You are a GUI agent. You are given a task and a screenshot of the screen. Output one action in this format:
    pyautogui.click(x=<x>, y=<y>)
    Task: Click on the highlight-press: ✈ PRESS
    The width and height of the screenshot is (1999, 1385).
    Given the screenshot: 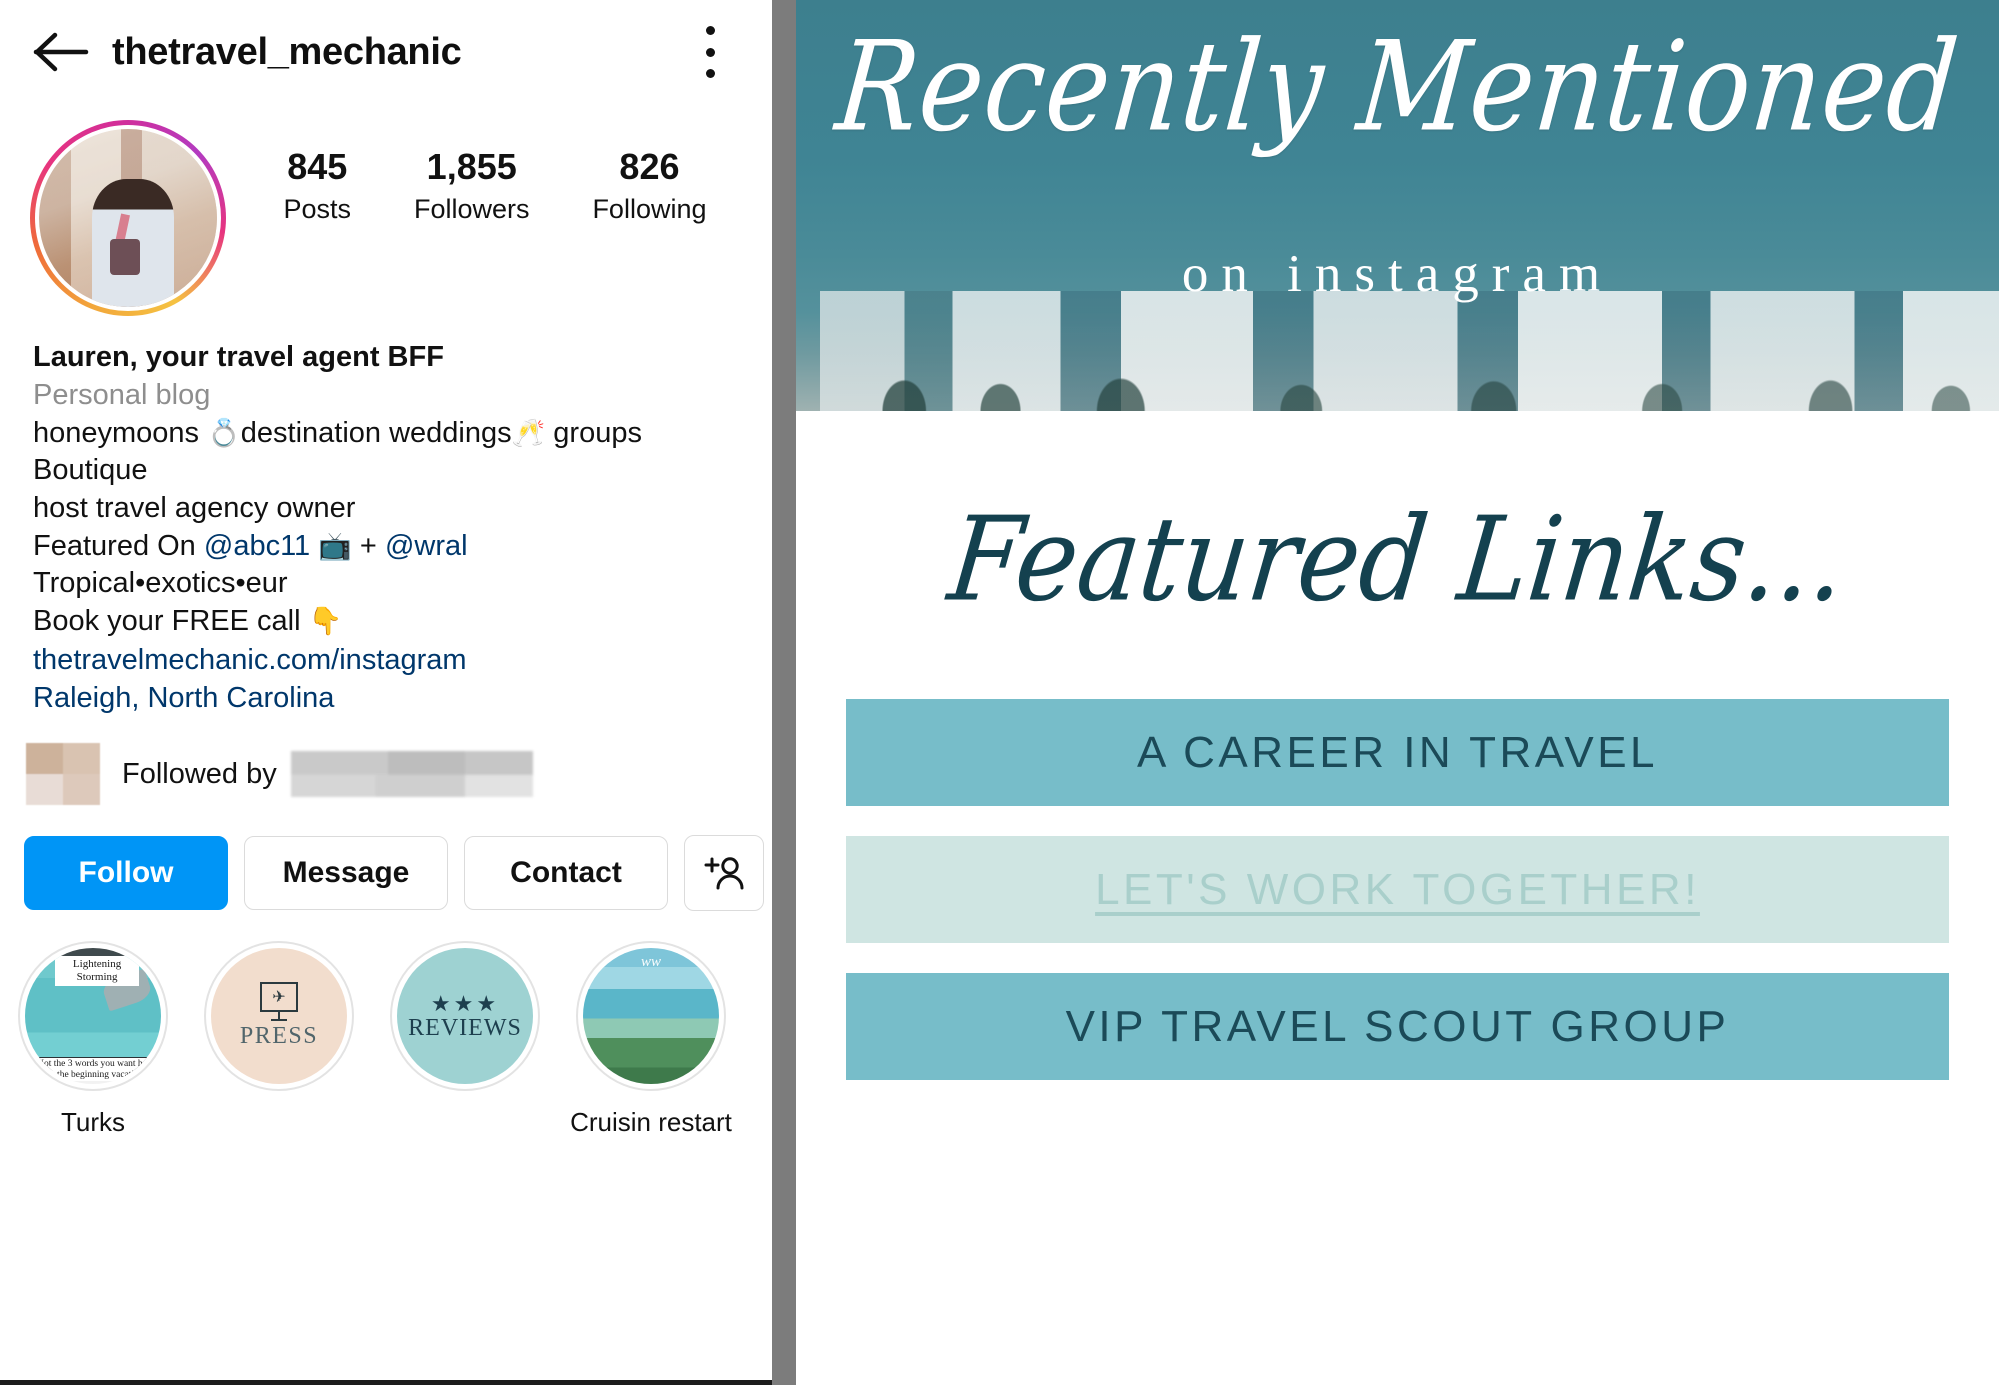 What is the action you would take?
    pyautogui.click(x=279, y=1039)
    